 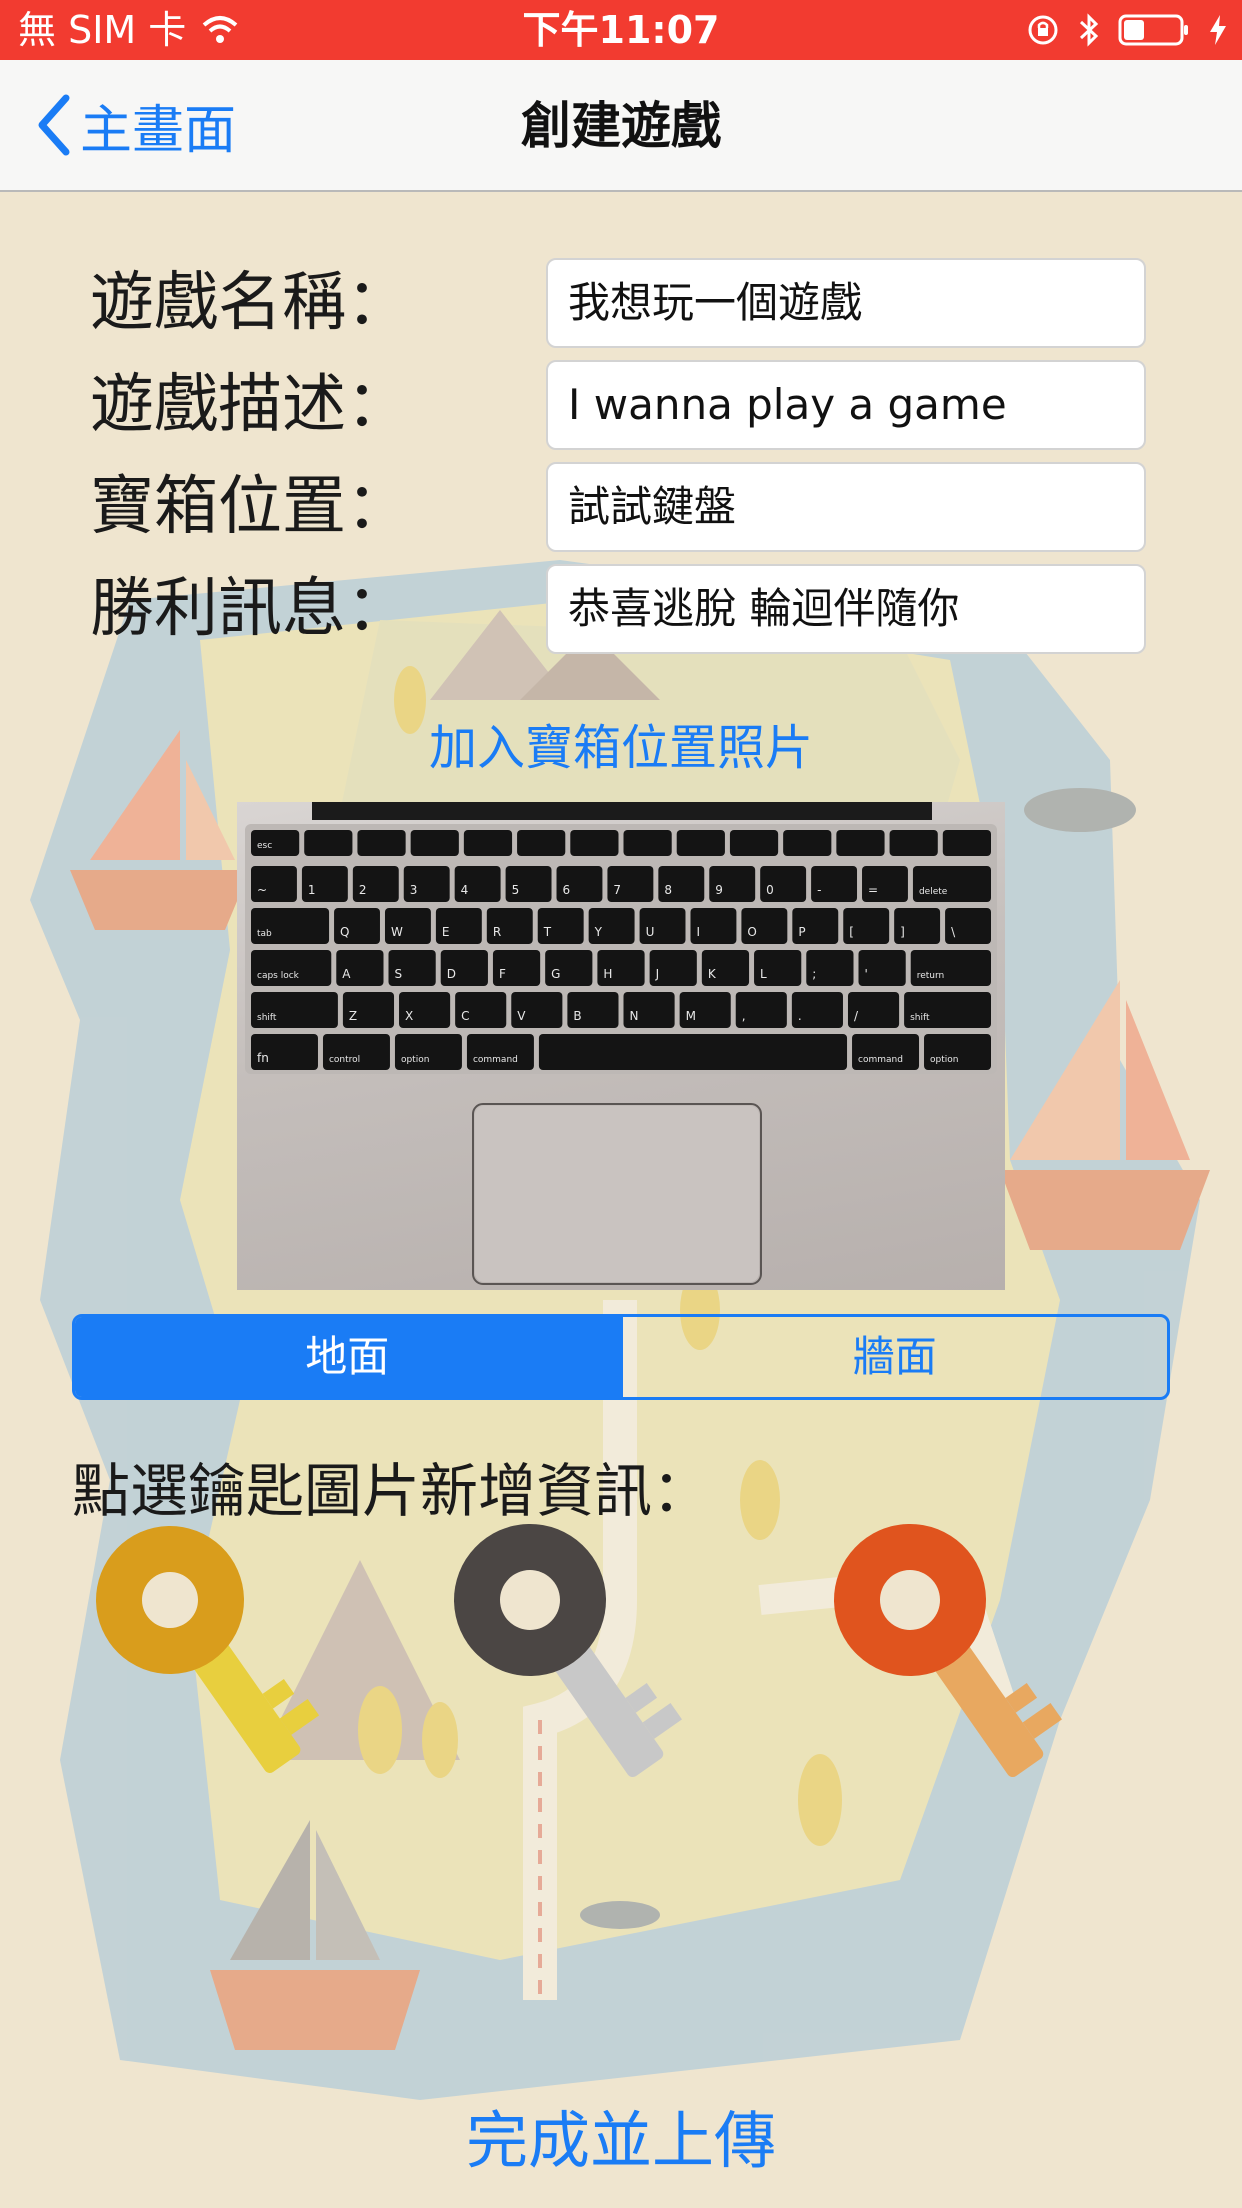 What do you see at coordinates (819, 890) in the screenshot?
I see `keyboard-key-label: -` at bounding box center [819, 890].